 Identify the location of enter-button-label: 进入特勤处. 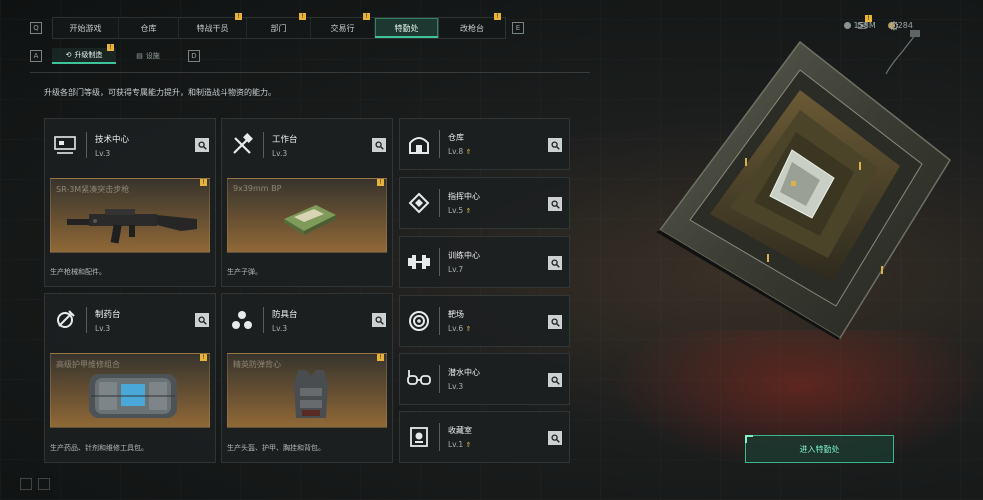
(819, 449).